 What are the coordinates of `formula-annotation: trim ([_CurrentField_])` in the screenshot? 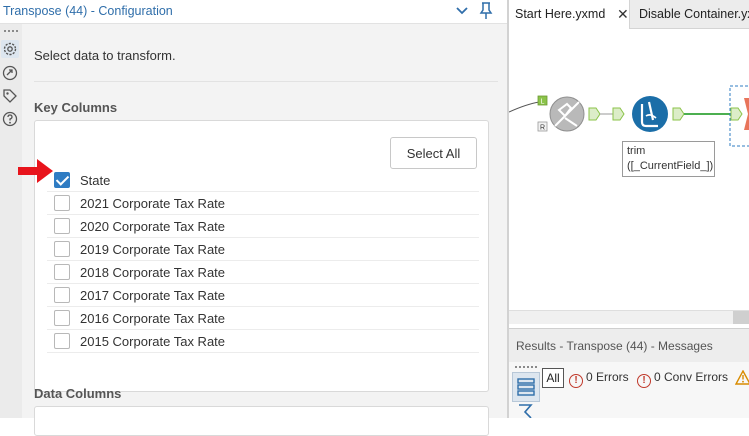 It's located at (668, 159).